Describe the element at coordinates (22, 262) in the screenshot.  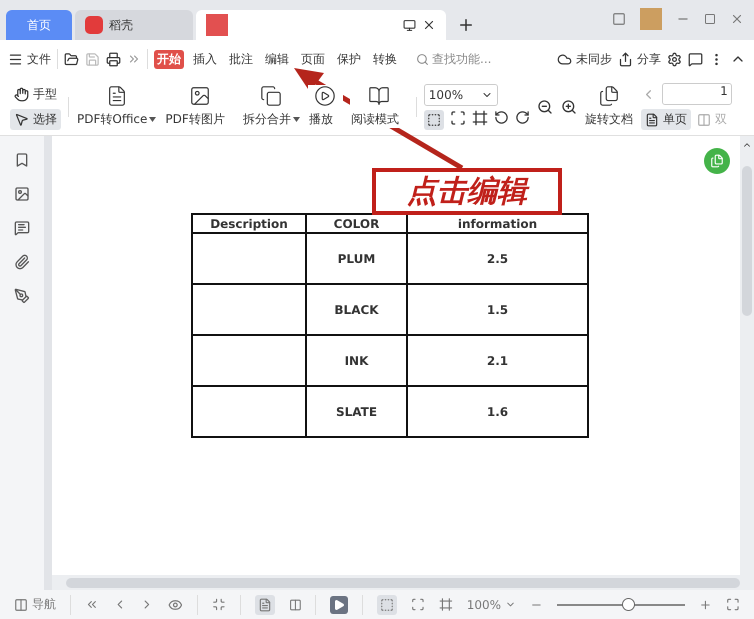
I see `attachment-icon` at that location.